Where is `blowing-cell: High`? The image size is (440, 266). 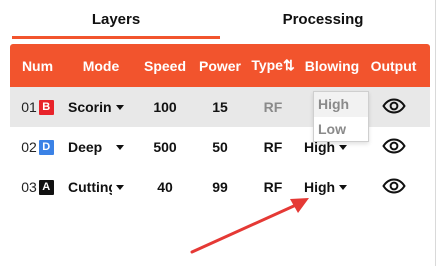
blowing-cell: High is located at coordinates (332, 187).